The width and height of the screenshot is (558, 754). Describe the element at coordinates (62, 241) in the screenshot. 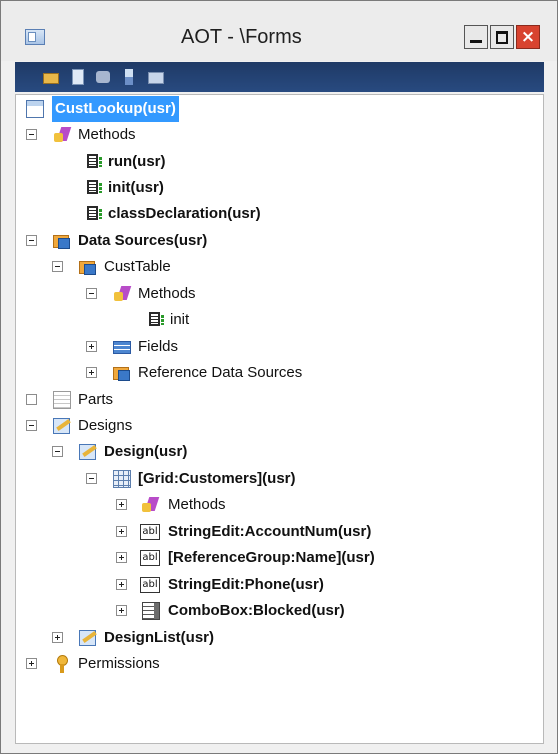

I see `data-sources-icon` at that location.